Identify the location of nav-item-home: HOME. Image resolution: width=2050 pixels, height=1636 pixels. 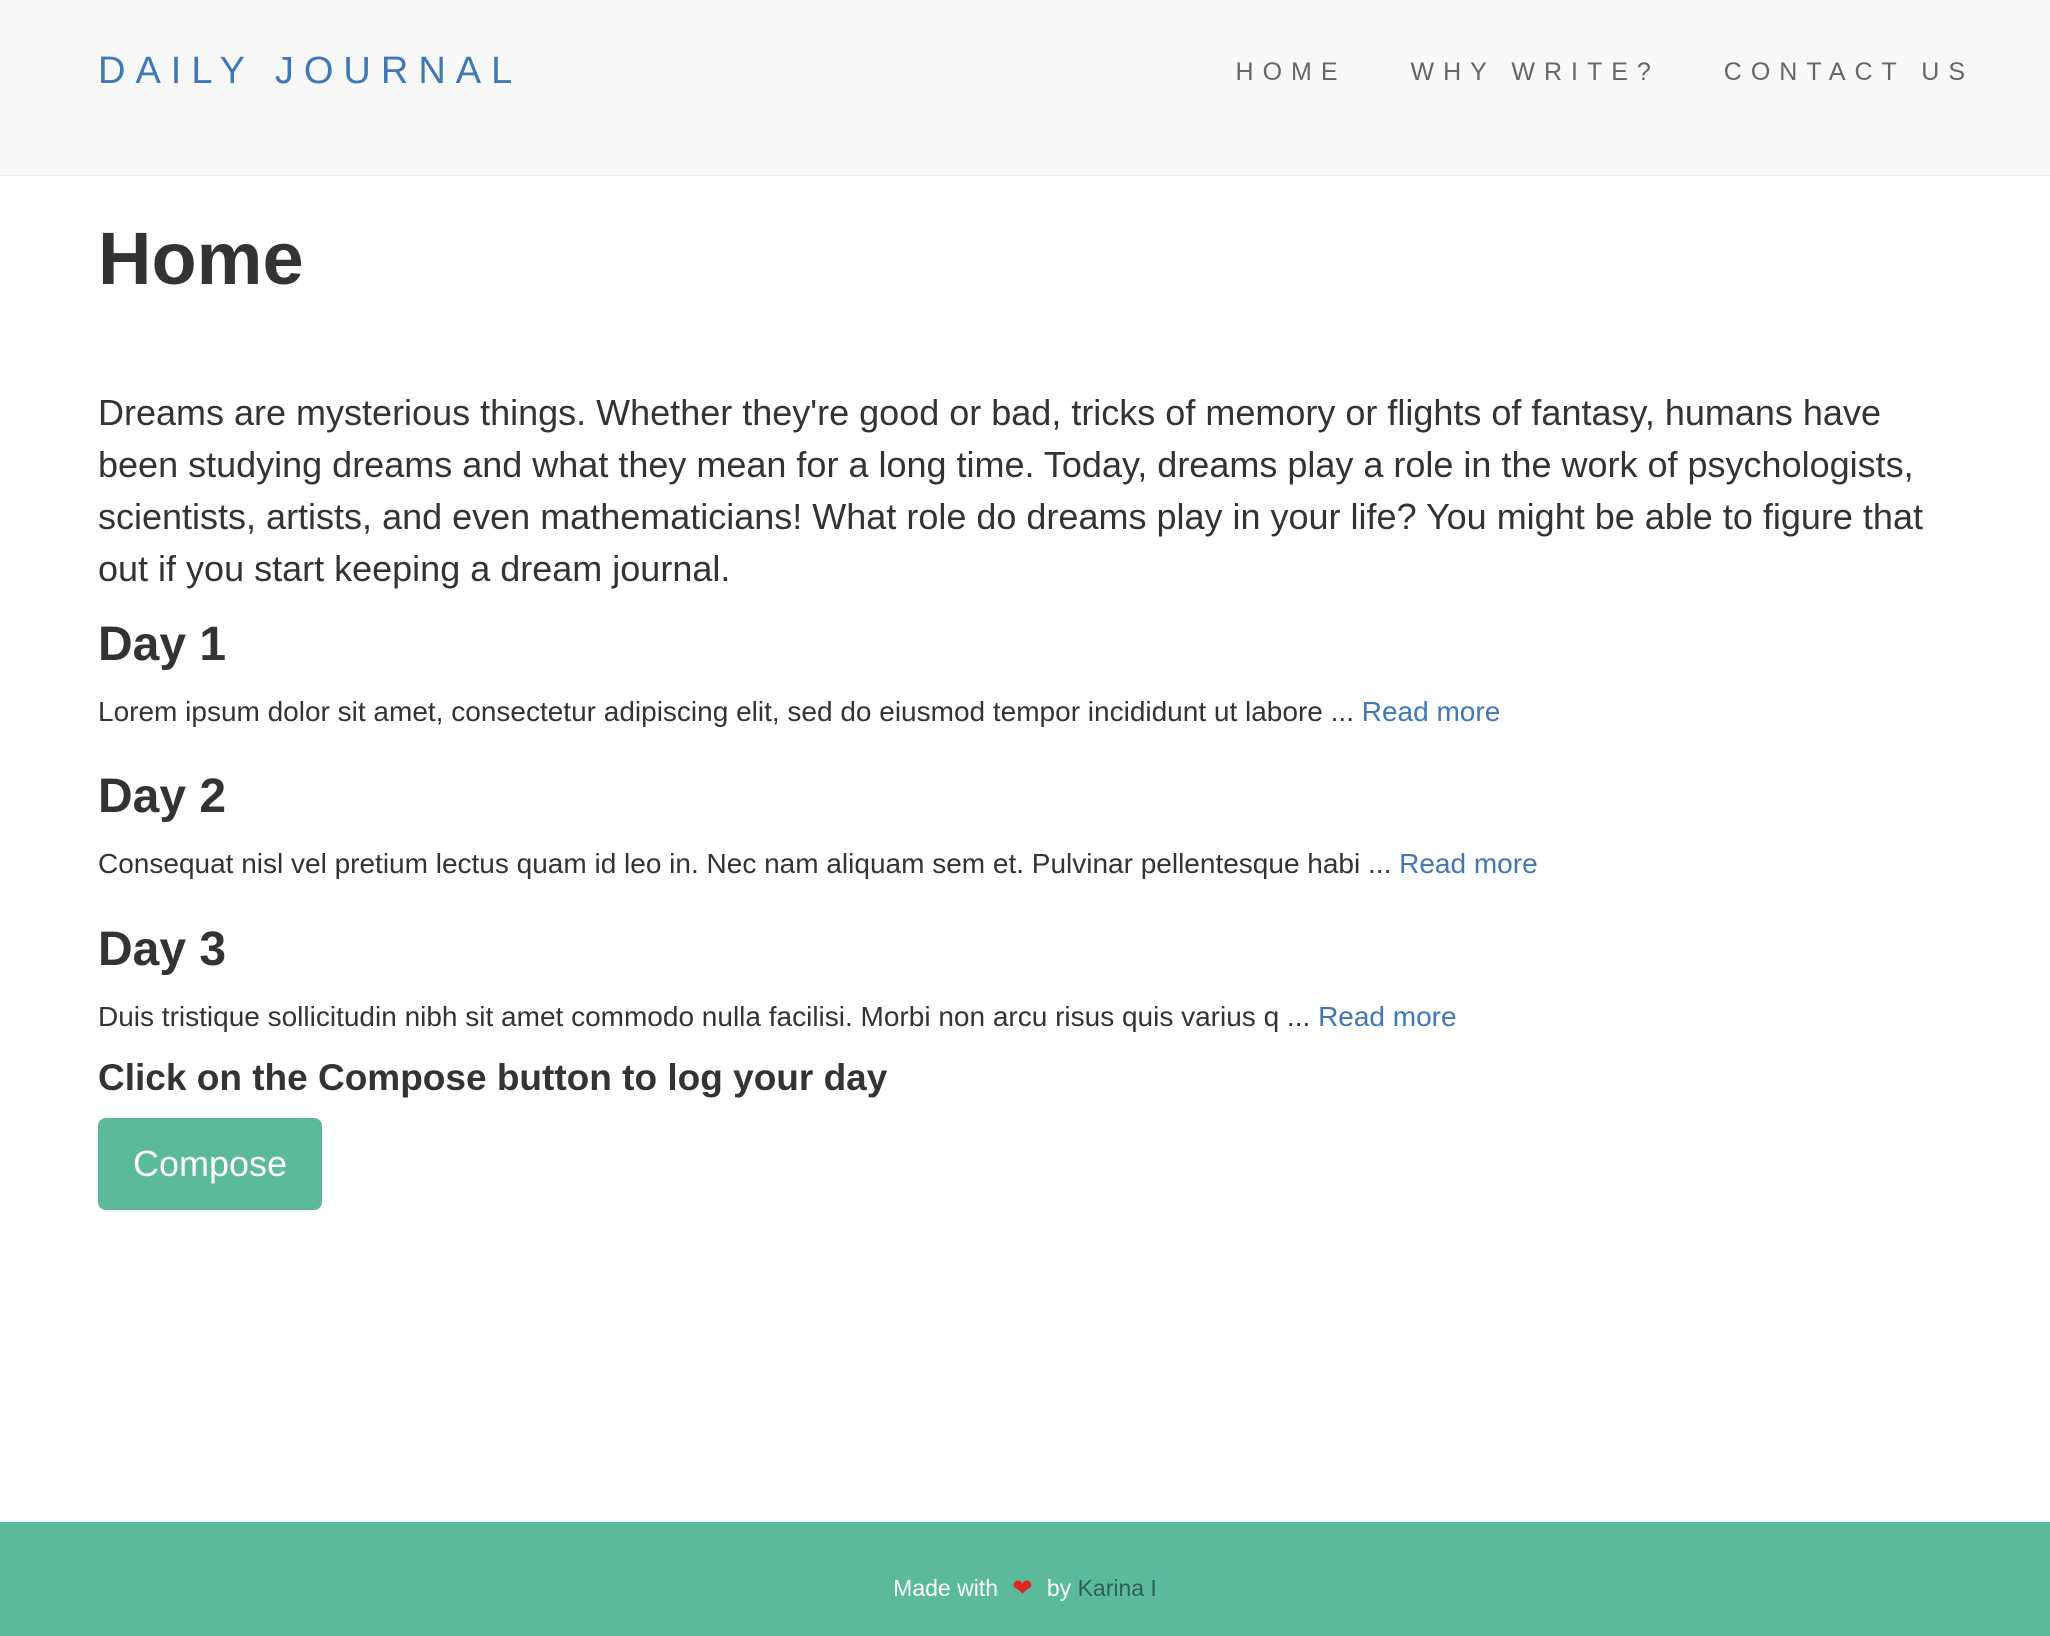
(1291, 72).